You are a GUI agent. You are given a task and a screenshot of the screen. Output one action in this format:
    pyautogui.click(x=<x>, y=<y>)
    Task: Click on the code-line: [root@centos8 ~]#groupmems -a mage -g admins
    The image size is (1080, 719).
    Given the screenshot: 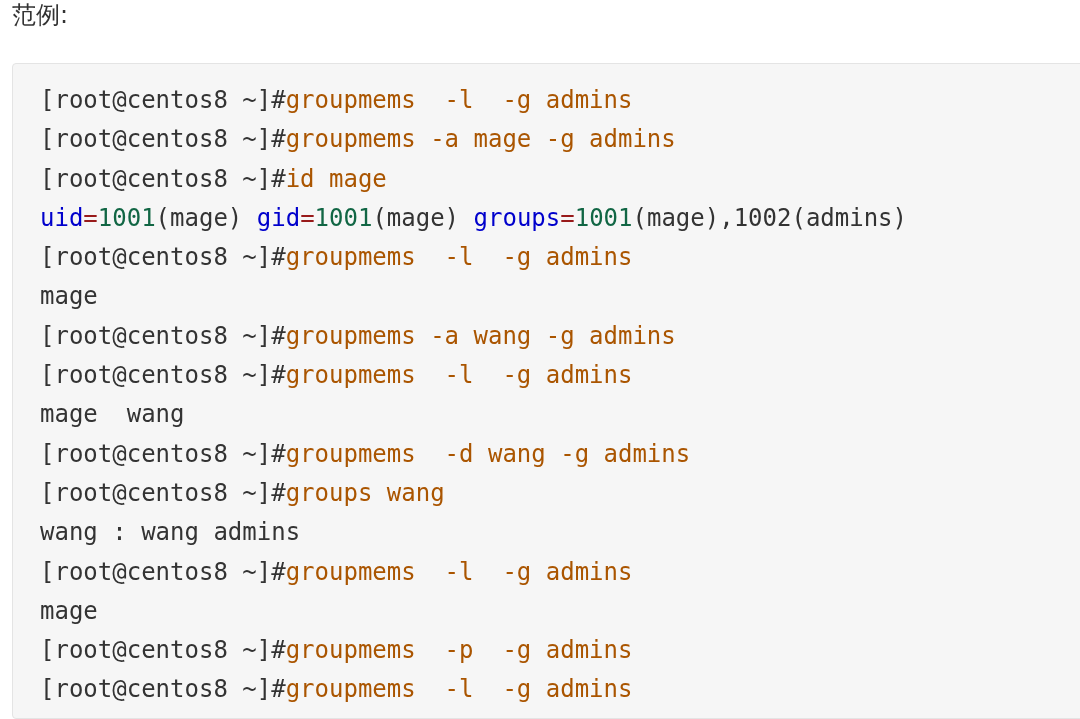 What is the action you would take?
    pyautogui.click(x=358, y=140)
    